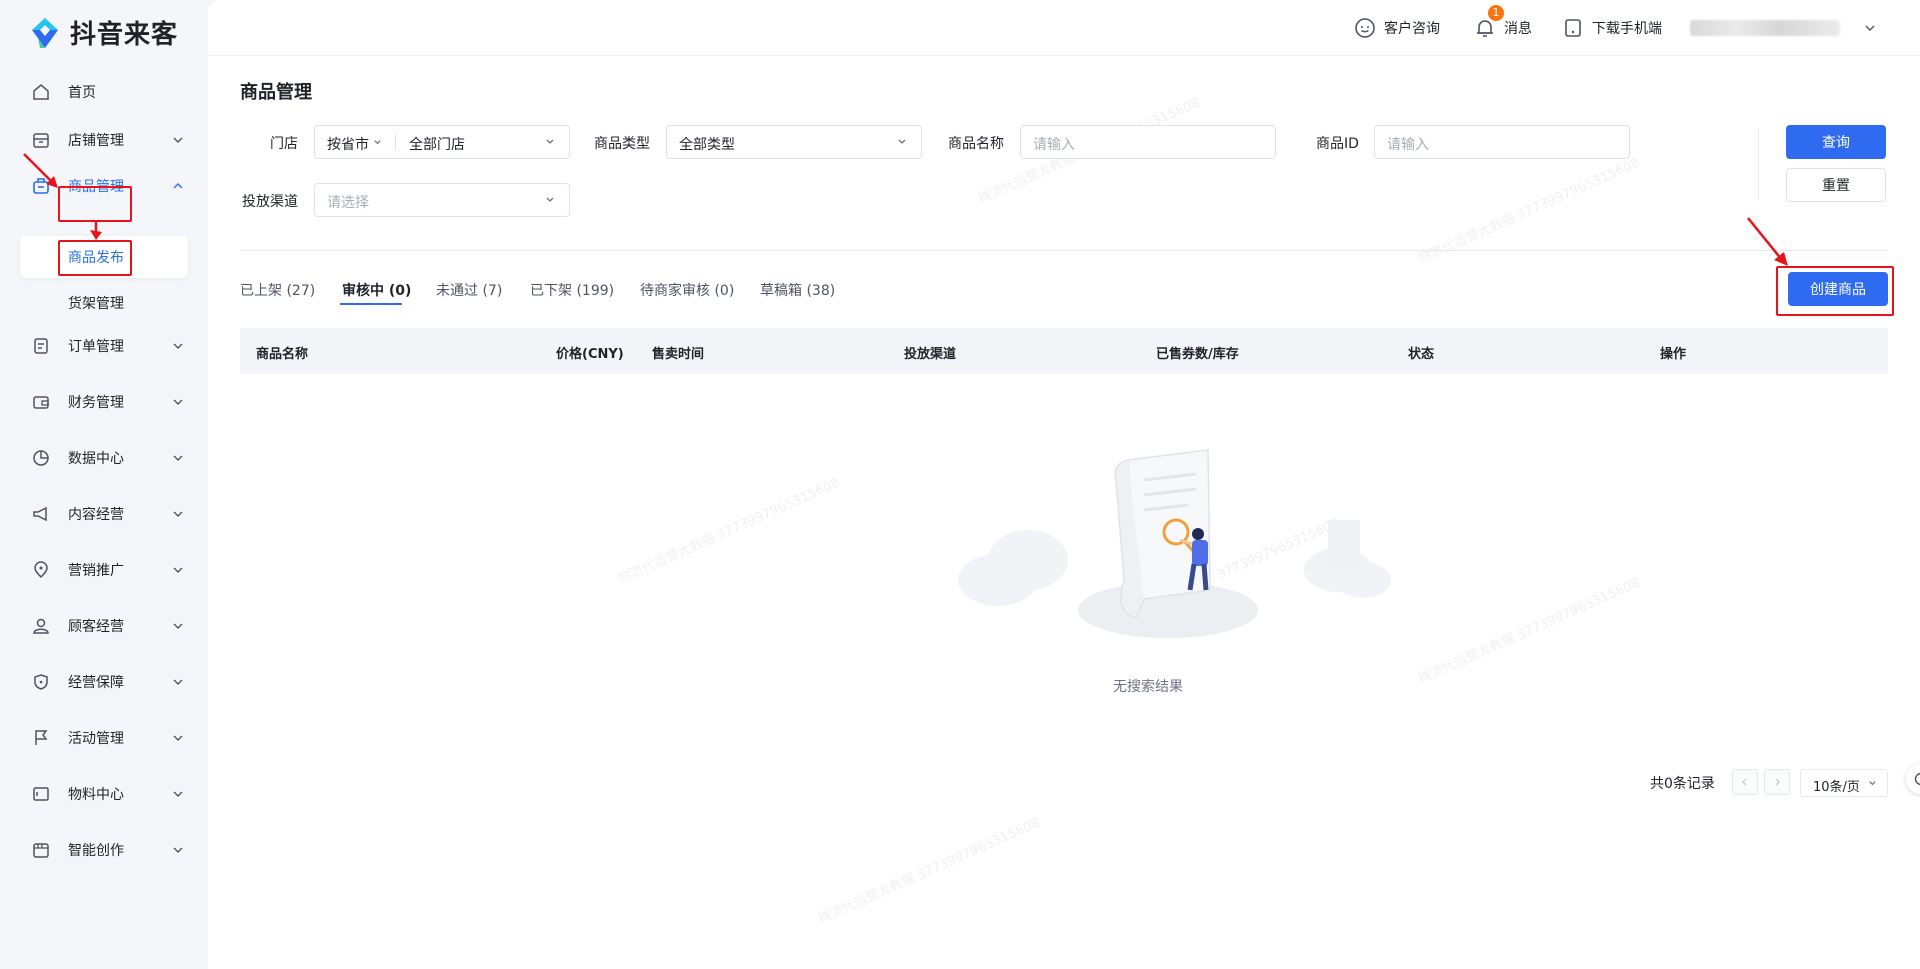  I want to click on product-id-placeholder: 请输入, so click(1408, 145).